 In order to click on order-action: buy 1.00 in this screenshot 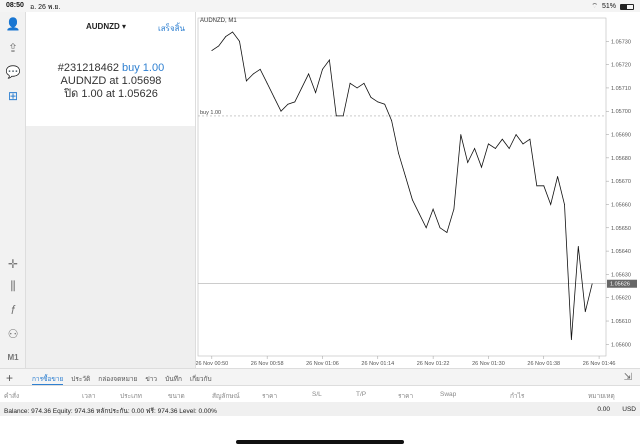, I will do `click(143, 68)`.